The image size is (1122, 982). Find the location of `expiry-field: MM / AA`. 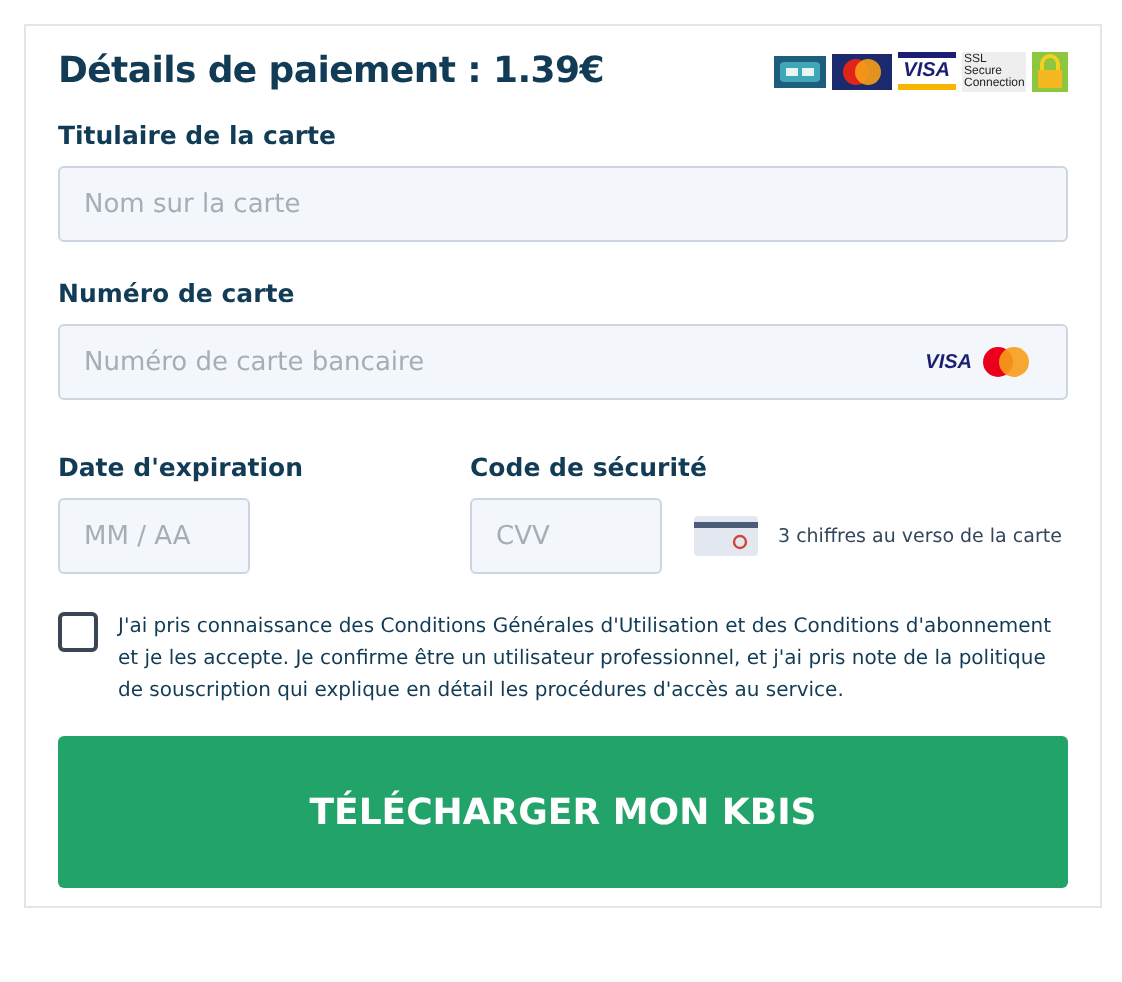

expiry-field: MM / AA is located at coordinates (154, 536).